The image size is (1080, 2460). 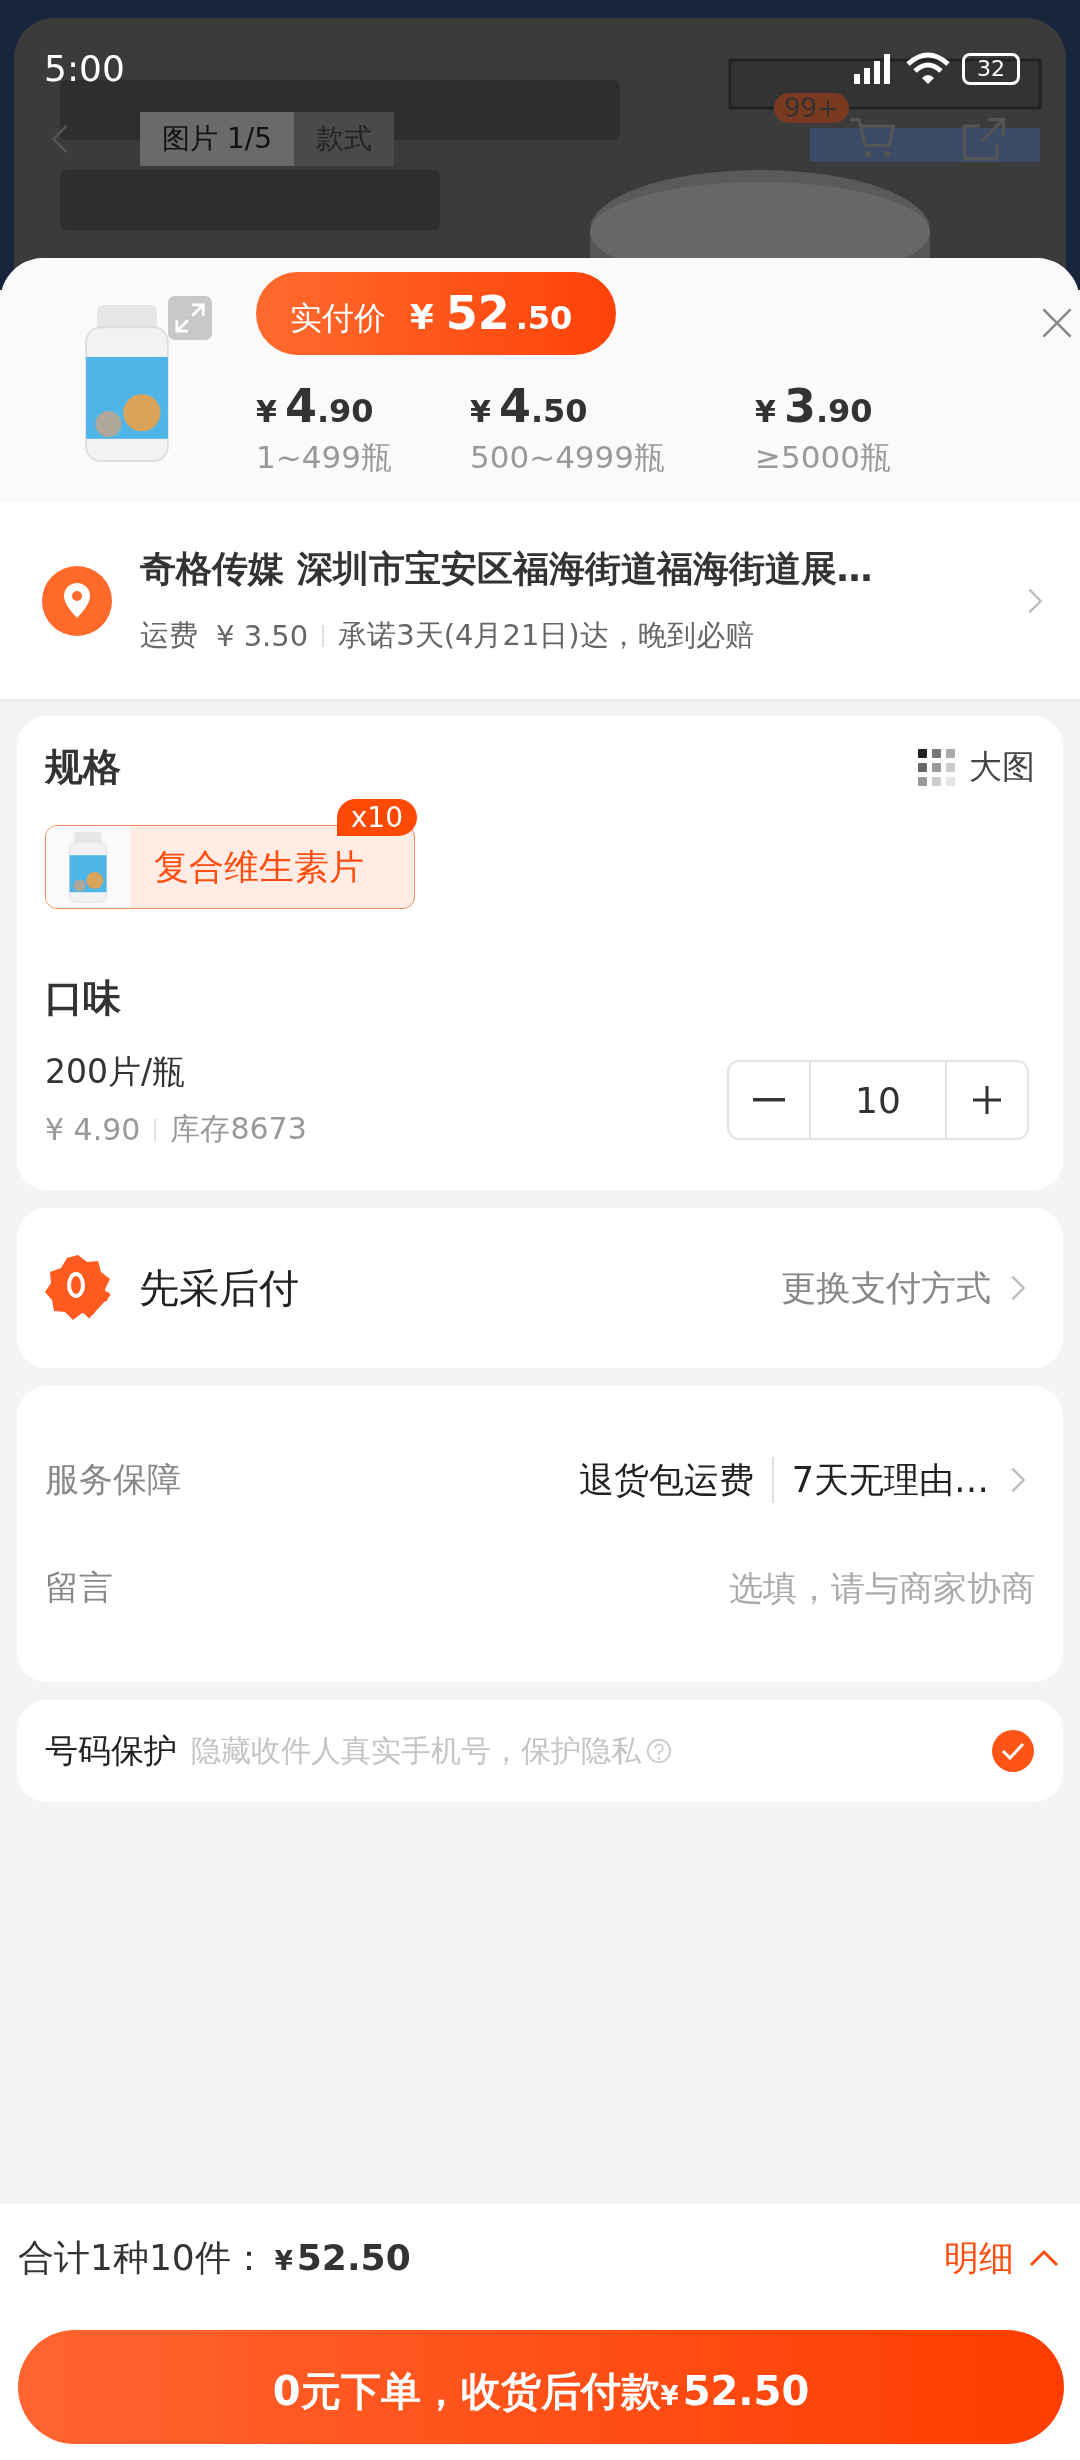 What do you see at coordinates (116, 1072) in the screenshot?
I see `variant-name: 200片/瓶` at bounding box center [116, 1072].